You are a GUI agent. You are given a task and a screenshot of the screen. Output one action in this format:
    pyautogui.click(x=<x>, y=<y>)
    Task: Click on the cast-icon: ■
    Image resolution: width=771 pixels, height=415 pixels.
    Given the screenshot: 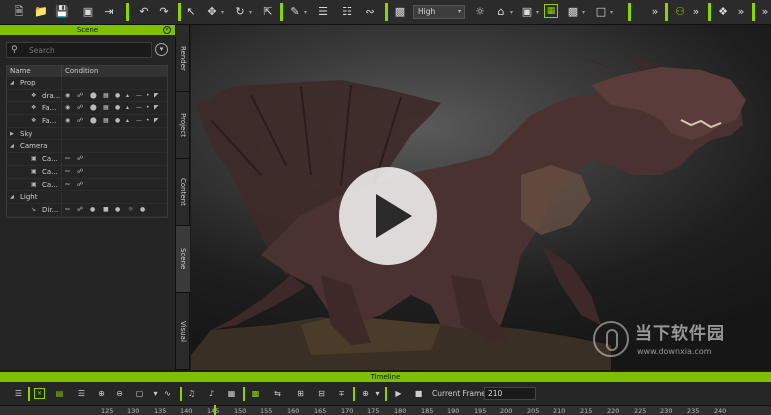 What is the action you would take?
    pyautogui.click(x=106, y=210)
    